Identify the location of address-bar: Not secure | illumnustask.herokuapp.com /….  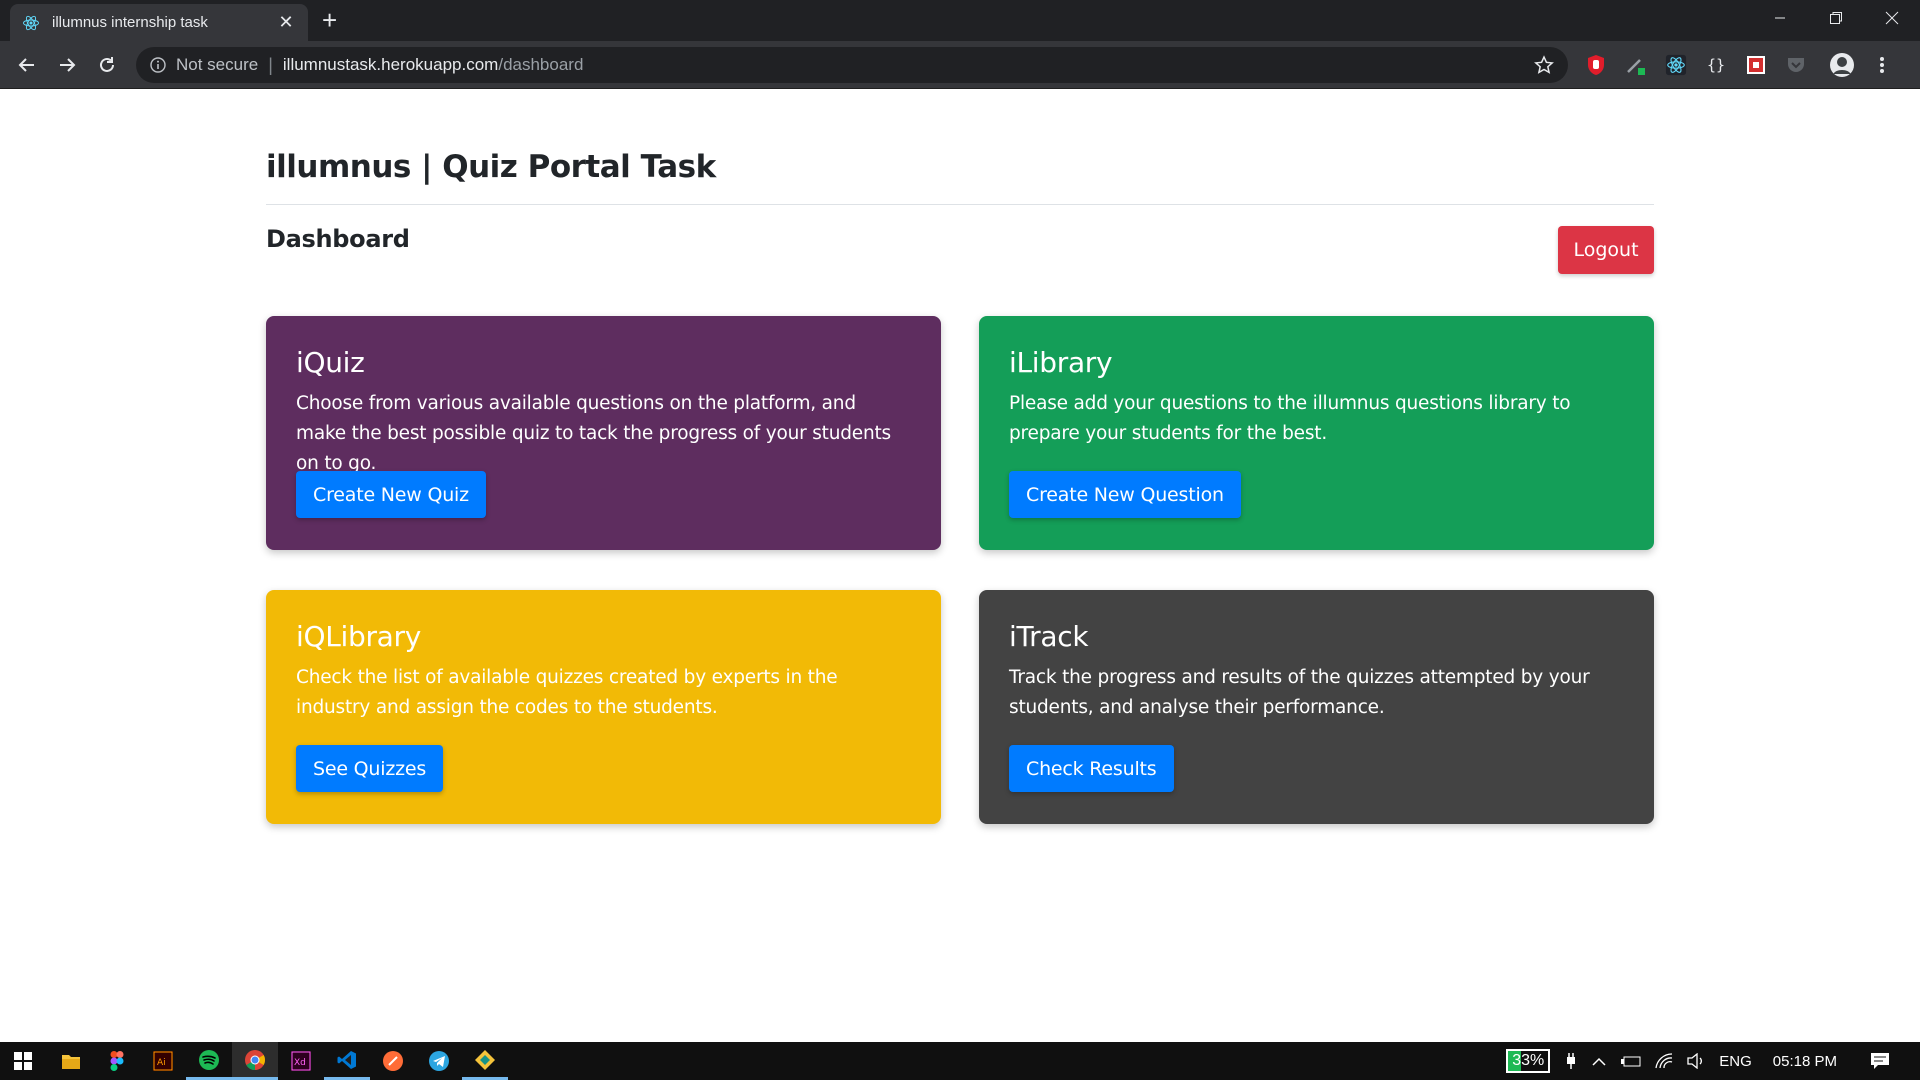
(852, 65).